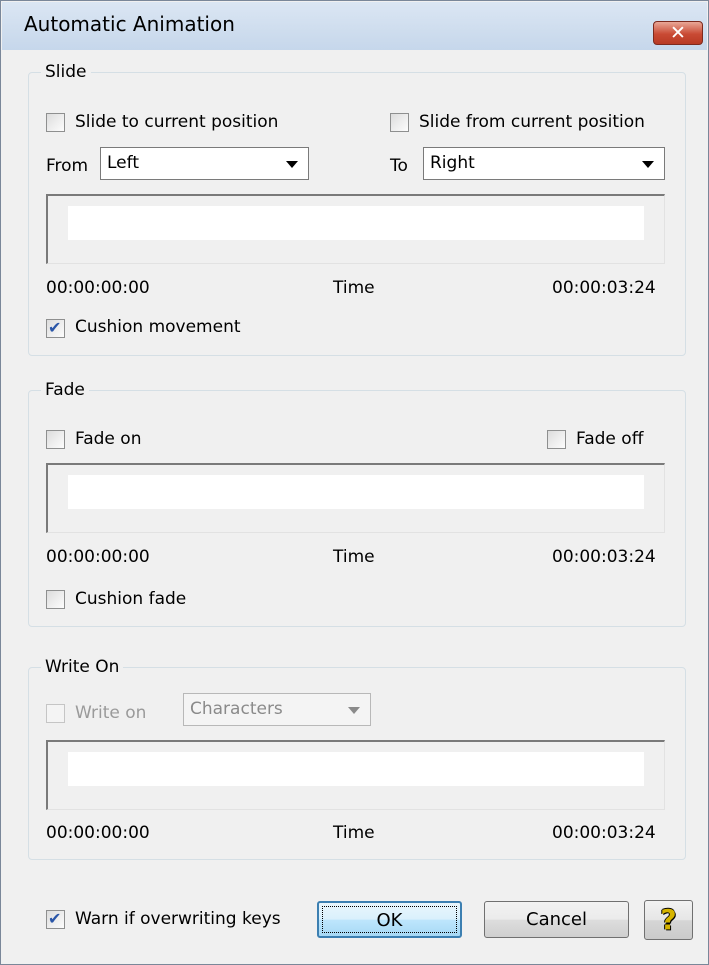 This screenshot has height=965, width=709. What do you see at coordinates (55, 439) in the screenshot?
I see `fade-on-checkbox` at bounding box center [55, 439].